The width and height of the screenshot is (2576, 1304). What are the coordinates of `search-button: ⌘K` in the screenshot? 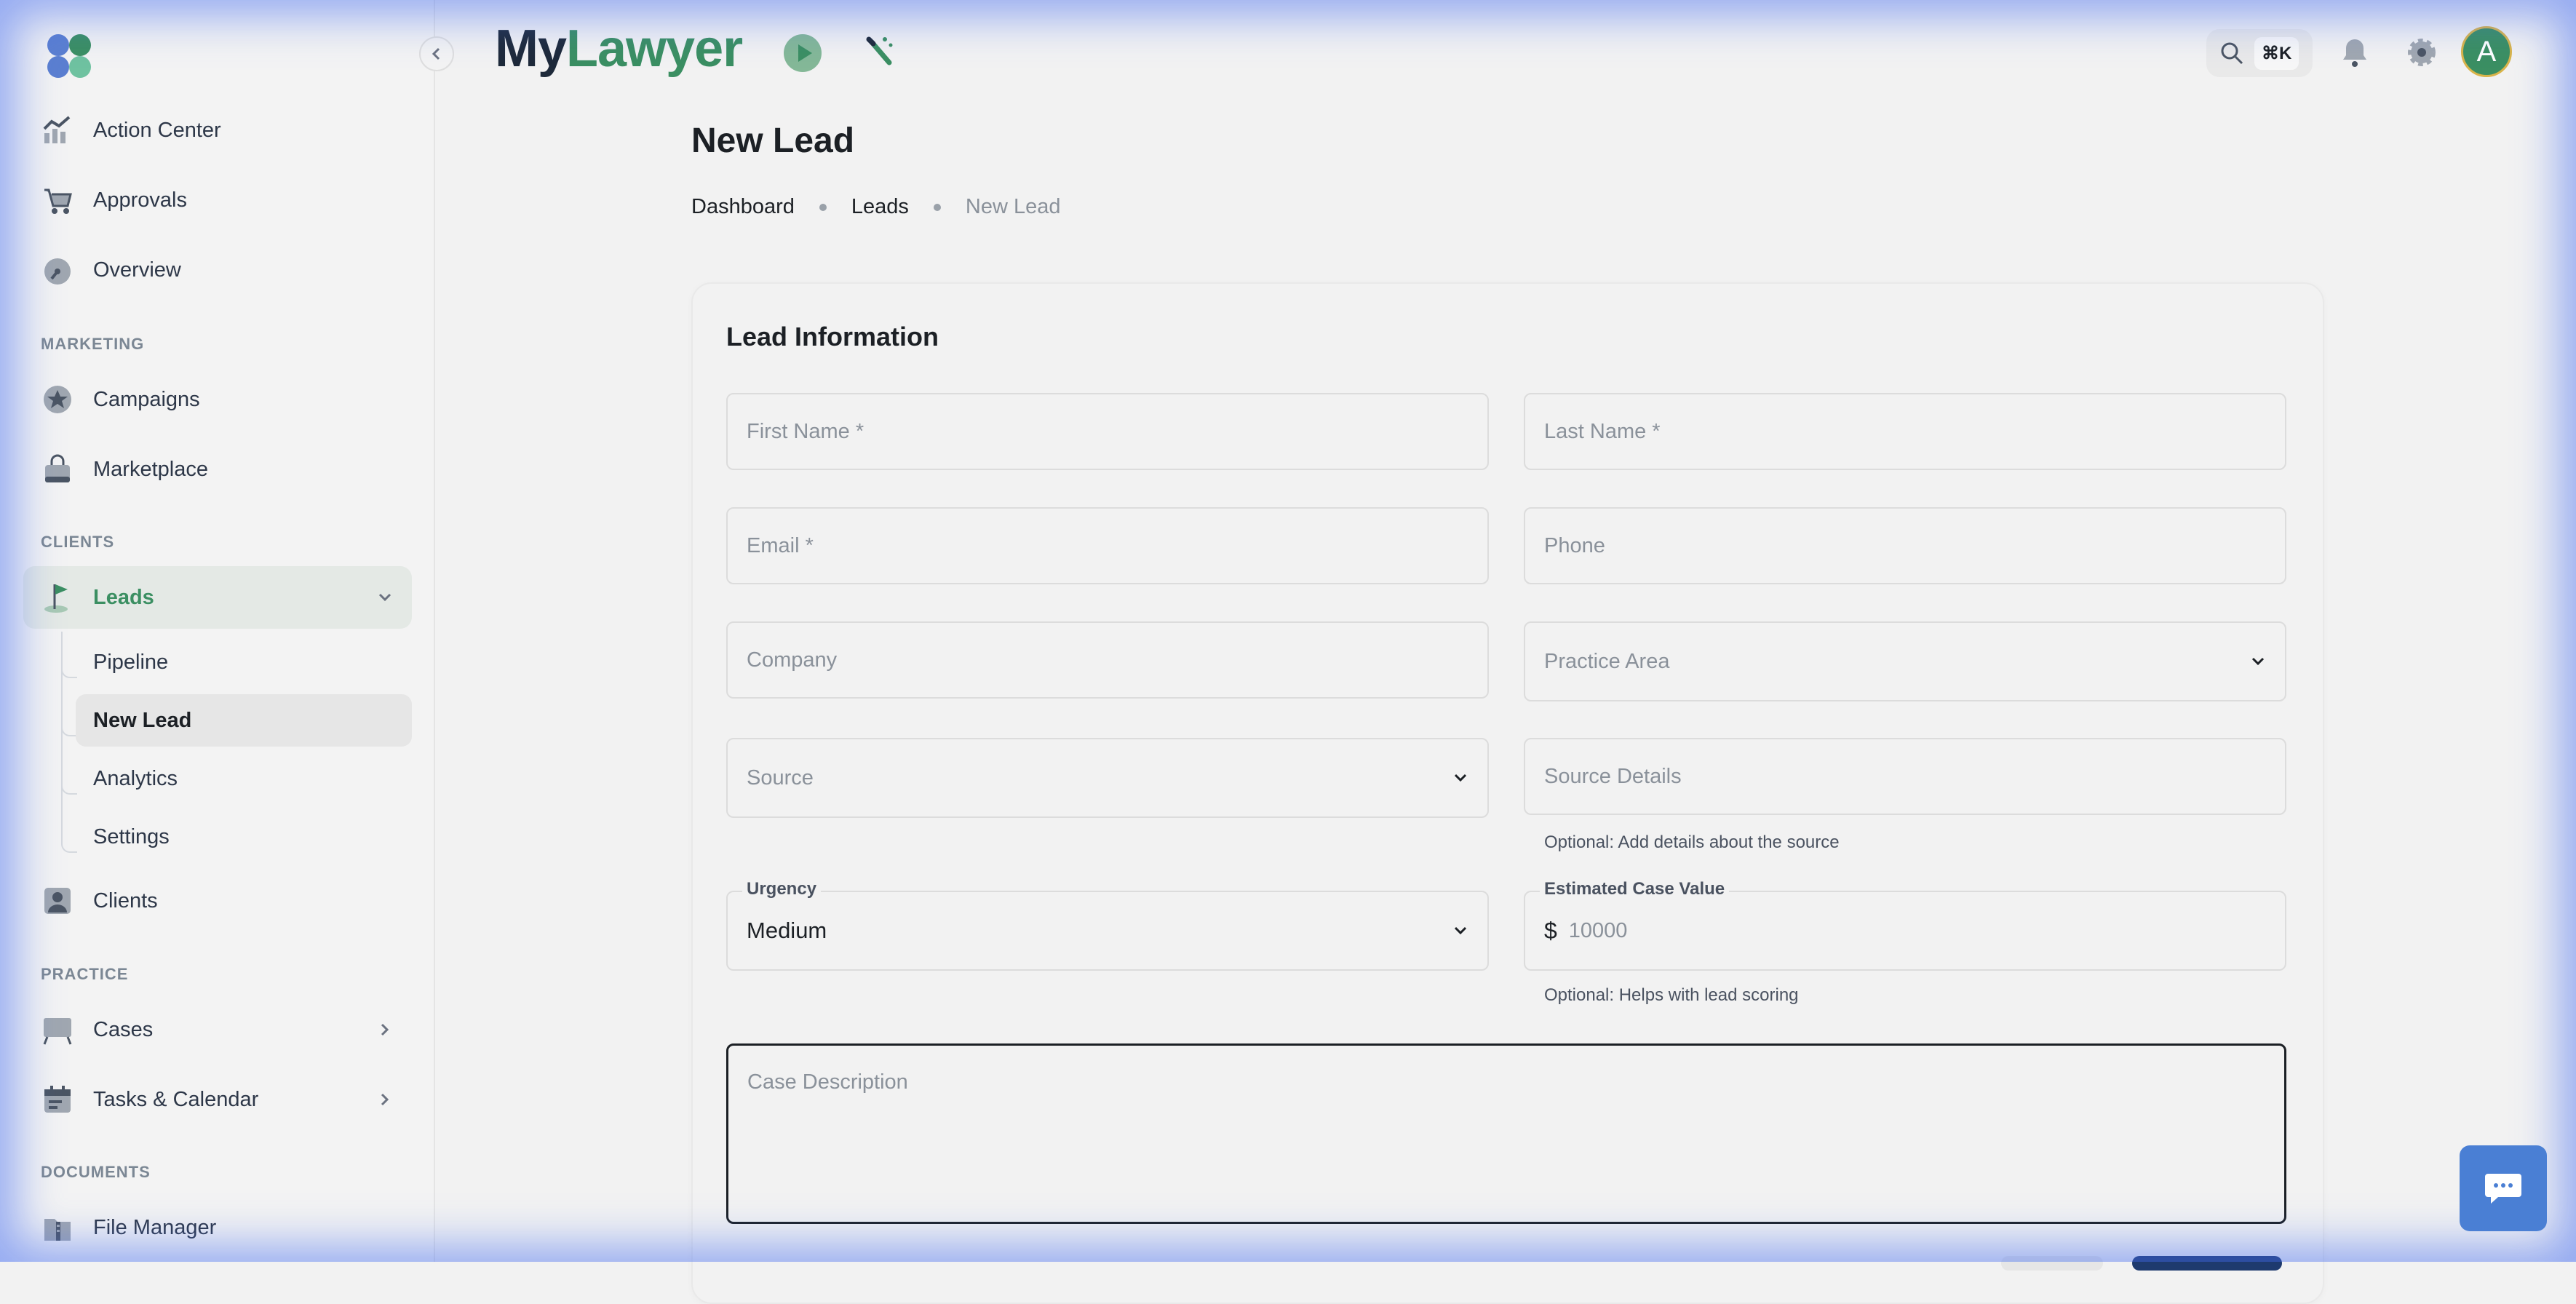 It's located at (2259, 53).